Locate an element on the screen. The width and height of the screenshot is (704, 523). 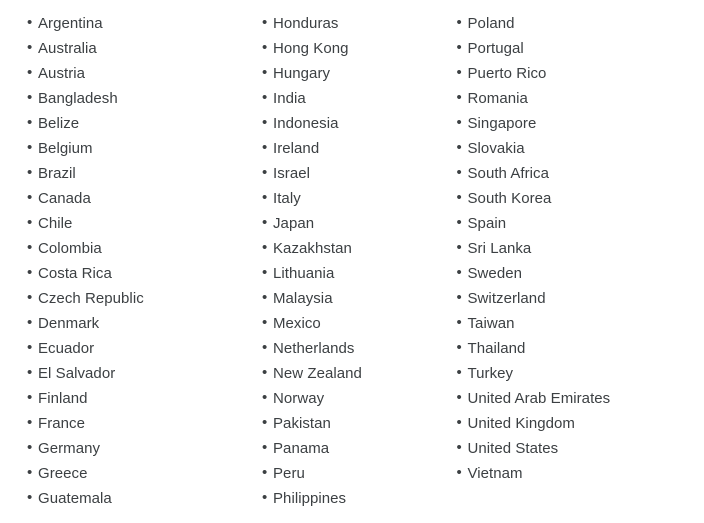
country-list-item: • Poland is located at coordinates (580, 23).